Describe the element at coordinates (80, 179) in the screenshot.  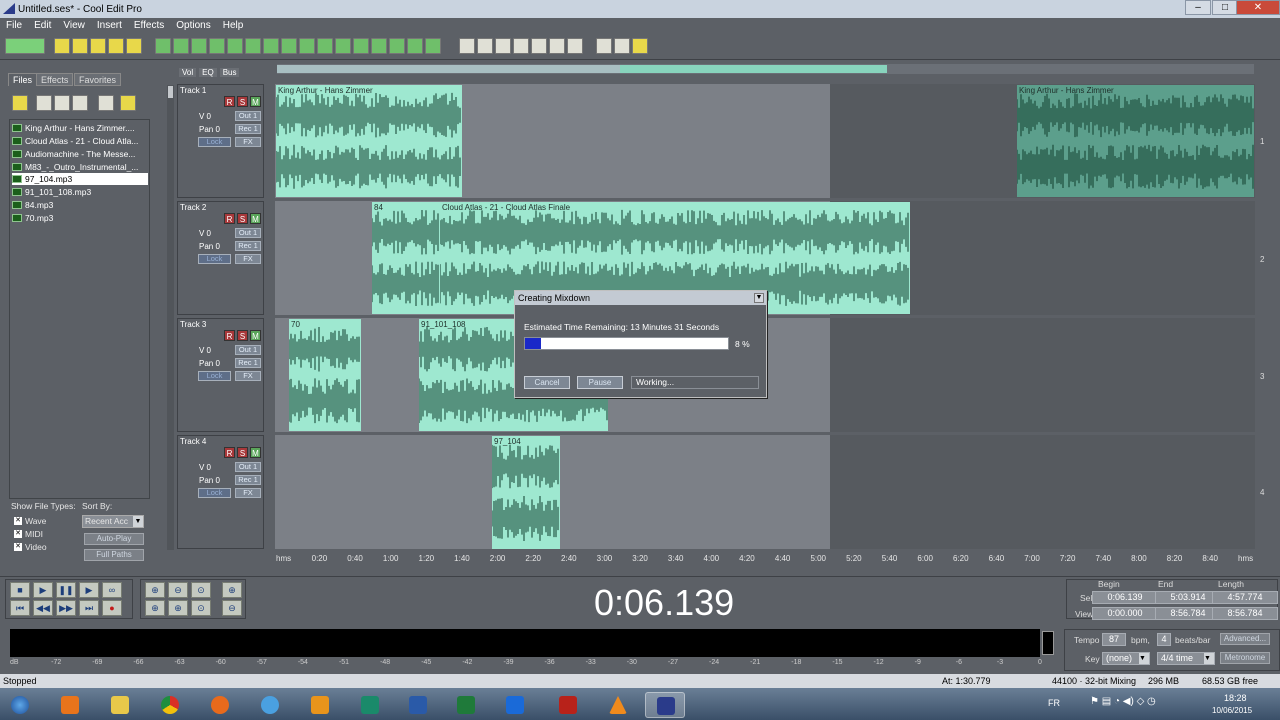
I see `list-item-selected: 97_104.mp3` at that location.